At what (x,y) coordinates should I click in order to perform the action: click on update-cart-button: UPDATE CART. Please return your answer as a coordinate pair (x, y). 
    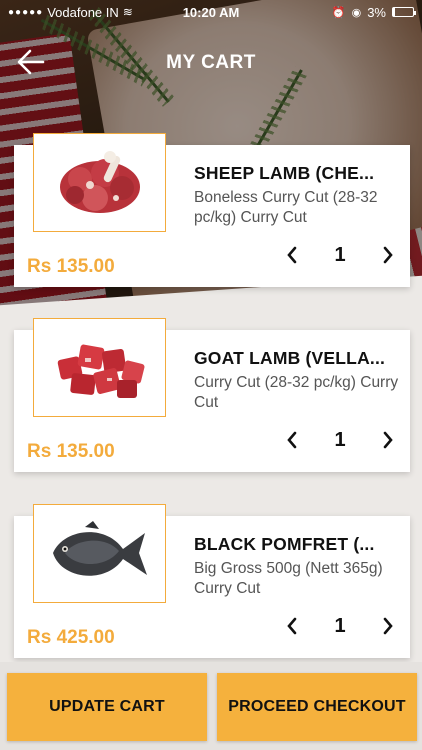
    Looking at the image, I should click on (107, 707).